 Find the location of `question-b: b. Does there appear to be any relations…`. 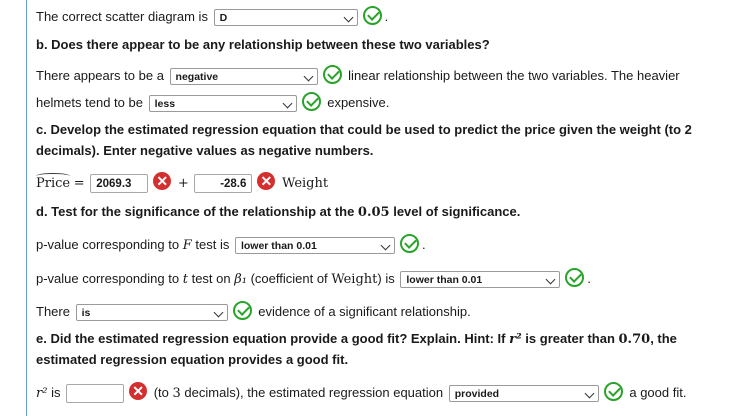

question-b: b. Does there appear to be any relations… is located at coordinates (263, 44).